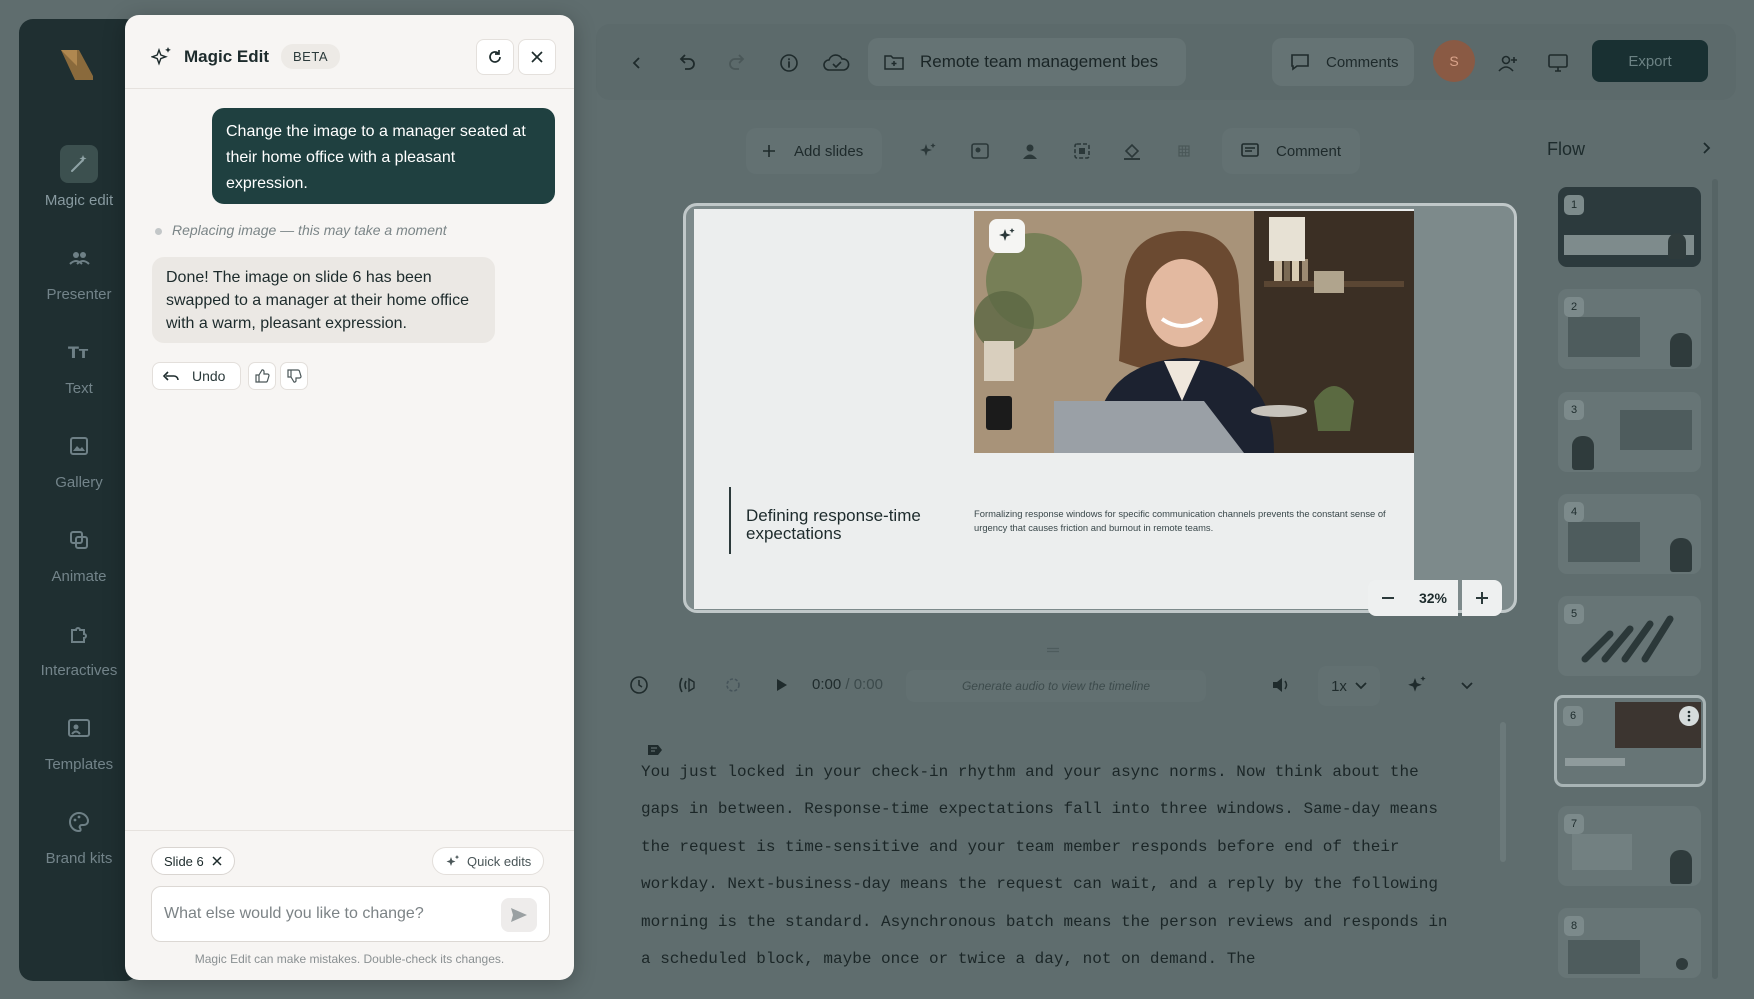 This screenshot has height=999, width=1754. I want to click on rail-item-animate: Animate, so click(79, 561).